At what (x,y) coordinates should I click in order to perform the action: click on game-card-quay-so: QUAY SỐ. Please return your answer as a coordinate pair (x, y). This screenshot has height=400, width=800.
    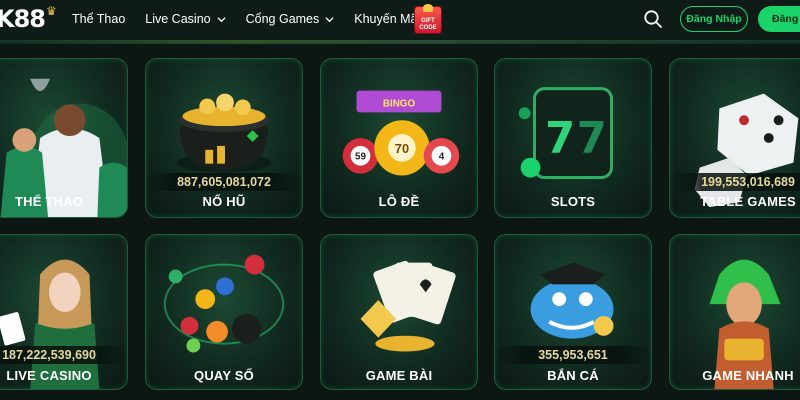
    Looking at the image, I should click on (224, 312).